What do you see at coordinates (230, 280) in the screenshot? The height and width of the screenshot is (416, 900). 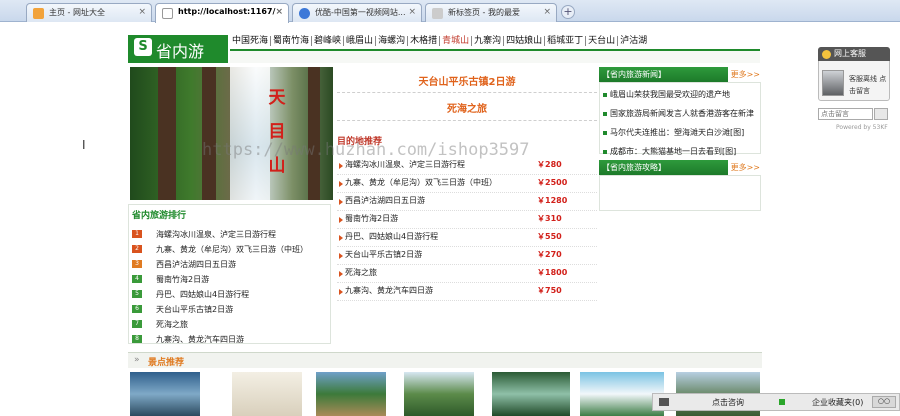 I see `ranking-item: 4 蜀南竹海2日游` at bounding box center [230, 280].